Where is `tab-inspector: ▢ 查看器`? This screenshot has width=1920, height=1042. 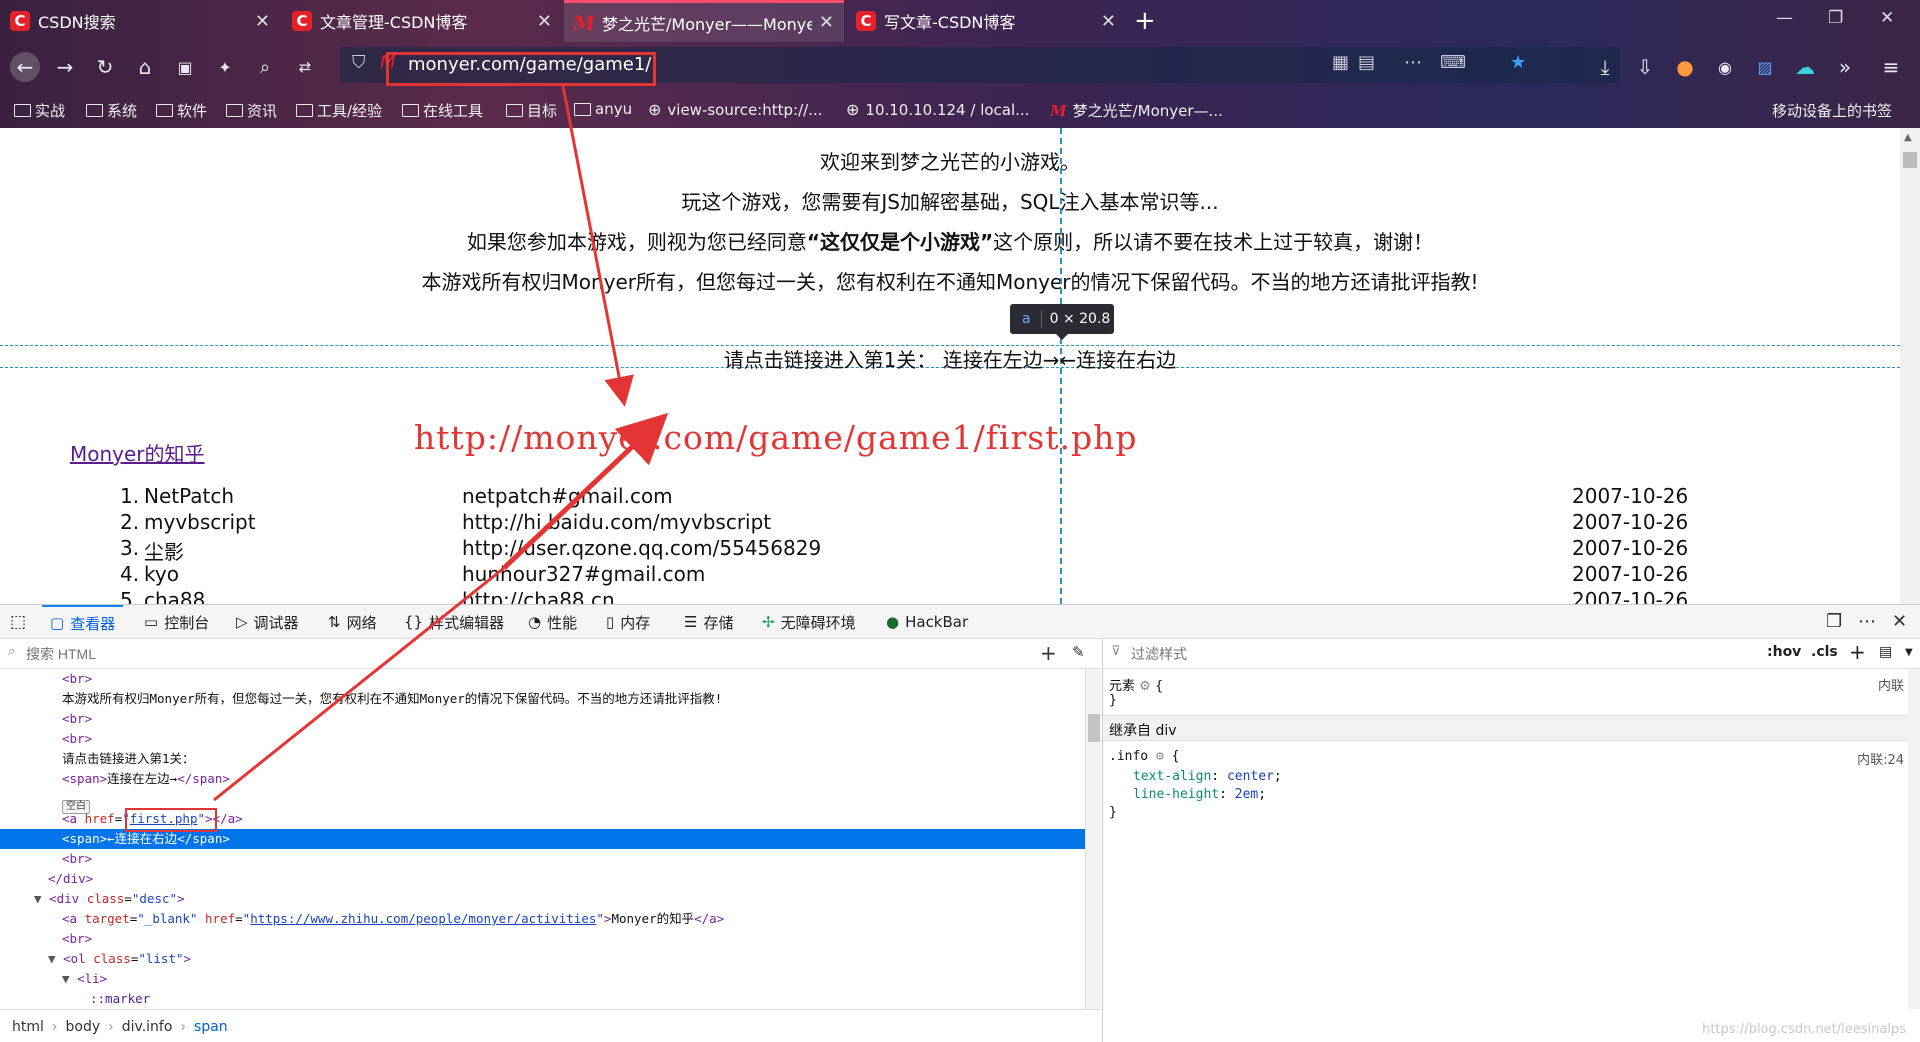
tab-inspector: ▢ 查看器 is located at coordinates (83, 622).